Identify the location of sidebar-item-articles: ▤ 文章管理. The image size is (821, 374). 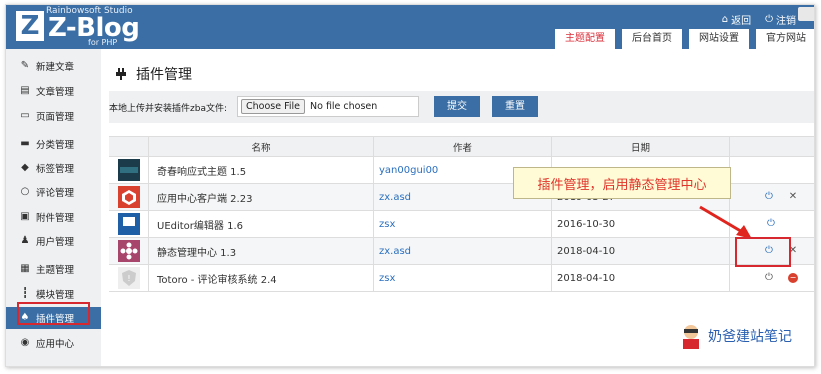
(53, 91).